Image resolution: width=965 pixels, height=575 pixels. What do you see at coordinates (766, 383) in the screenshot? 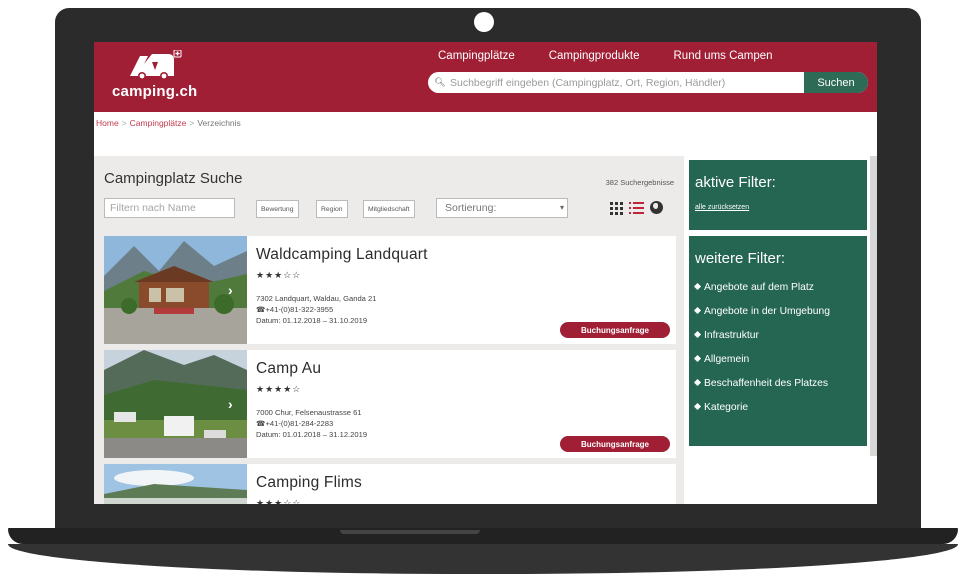
I see `filter-item-label: Beschaffenheit des Platzes` at bounding box center [766, 383].